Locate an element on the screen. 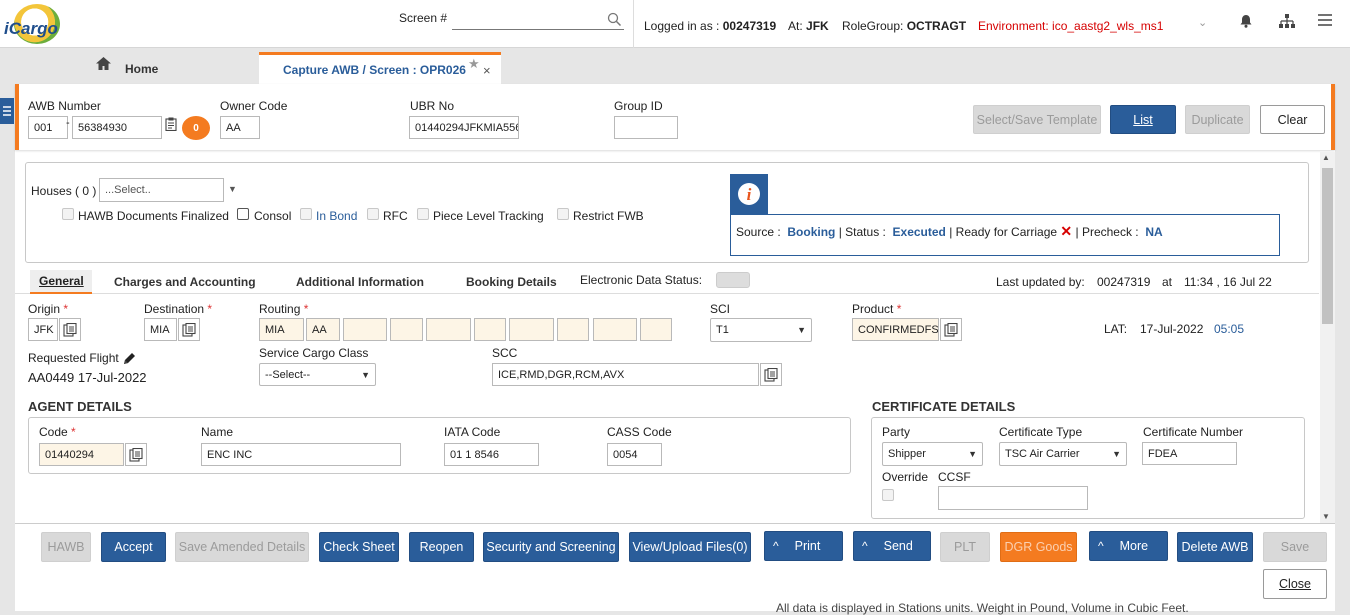 The width and height of the screenshot is (1350, 615). search-icon is located at coordinates (614, 19).